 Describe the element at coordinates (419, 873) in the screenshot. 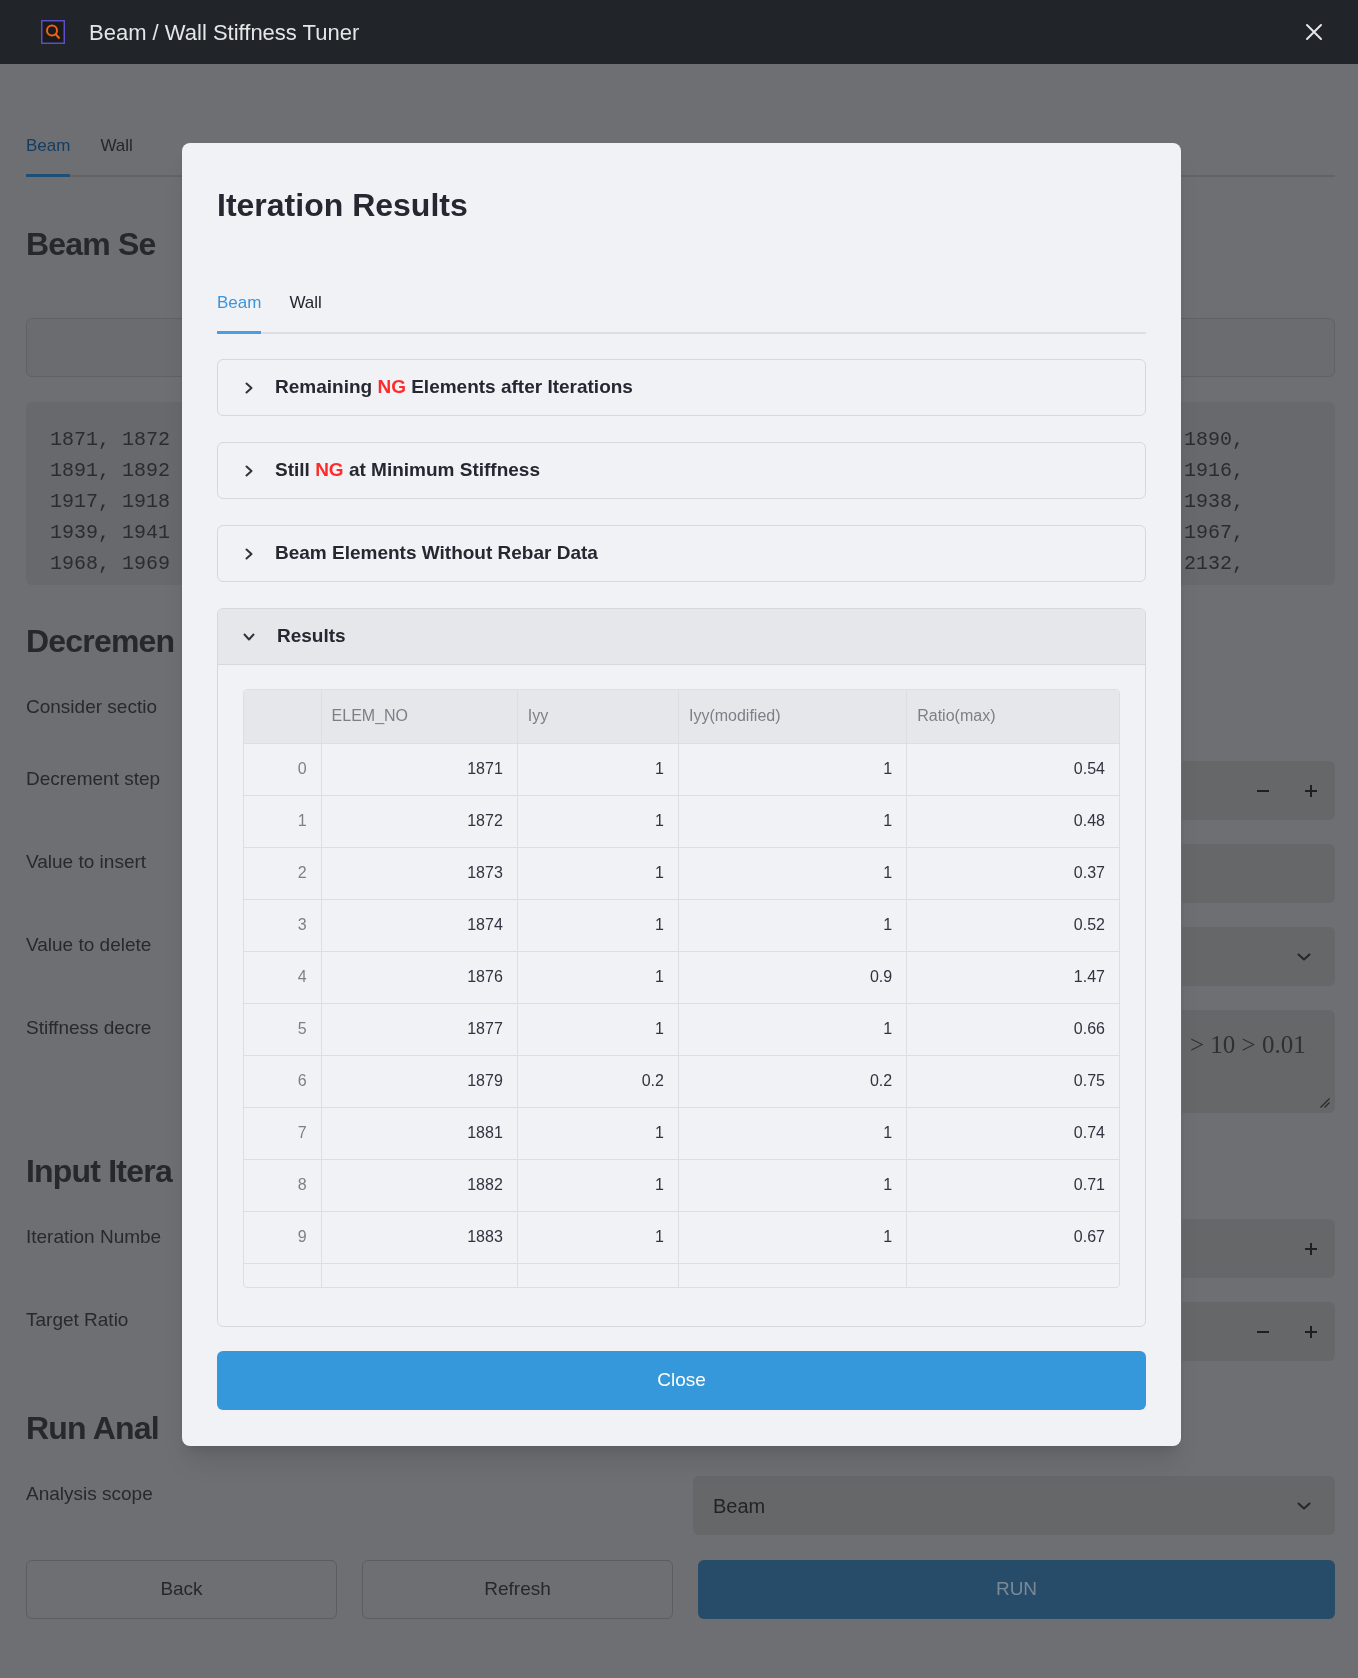

I see `table-cell: 1873` at that location.